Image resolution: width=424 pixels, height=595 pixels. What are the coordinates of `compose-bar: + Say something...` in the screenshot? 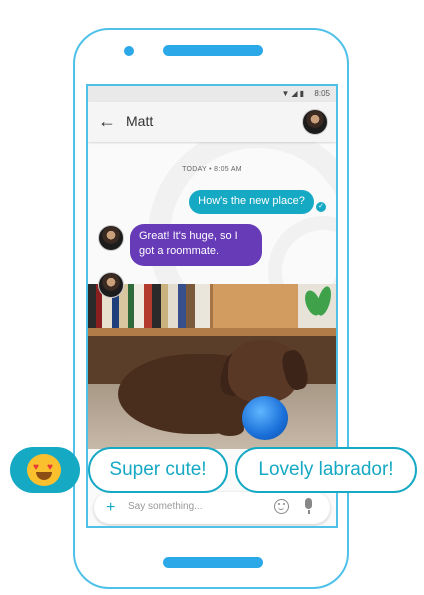 It's located at (212, 508).